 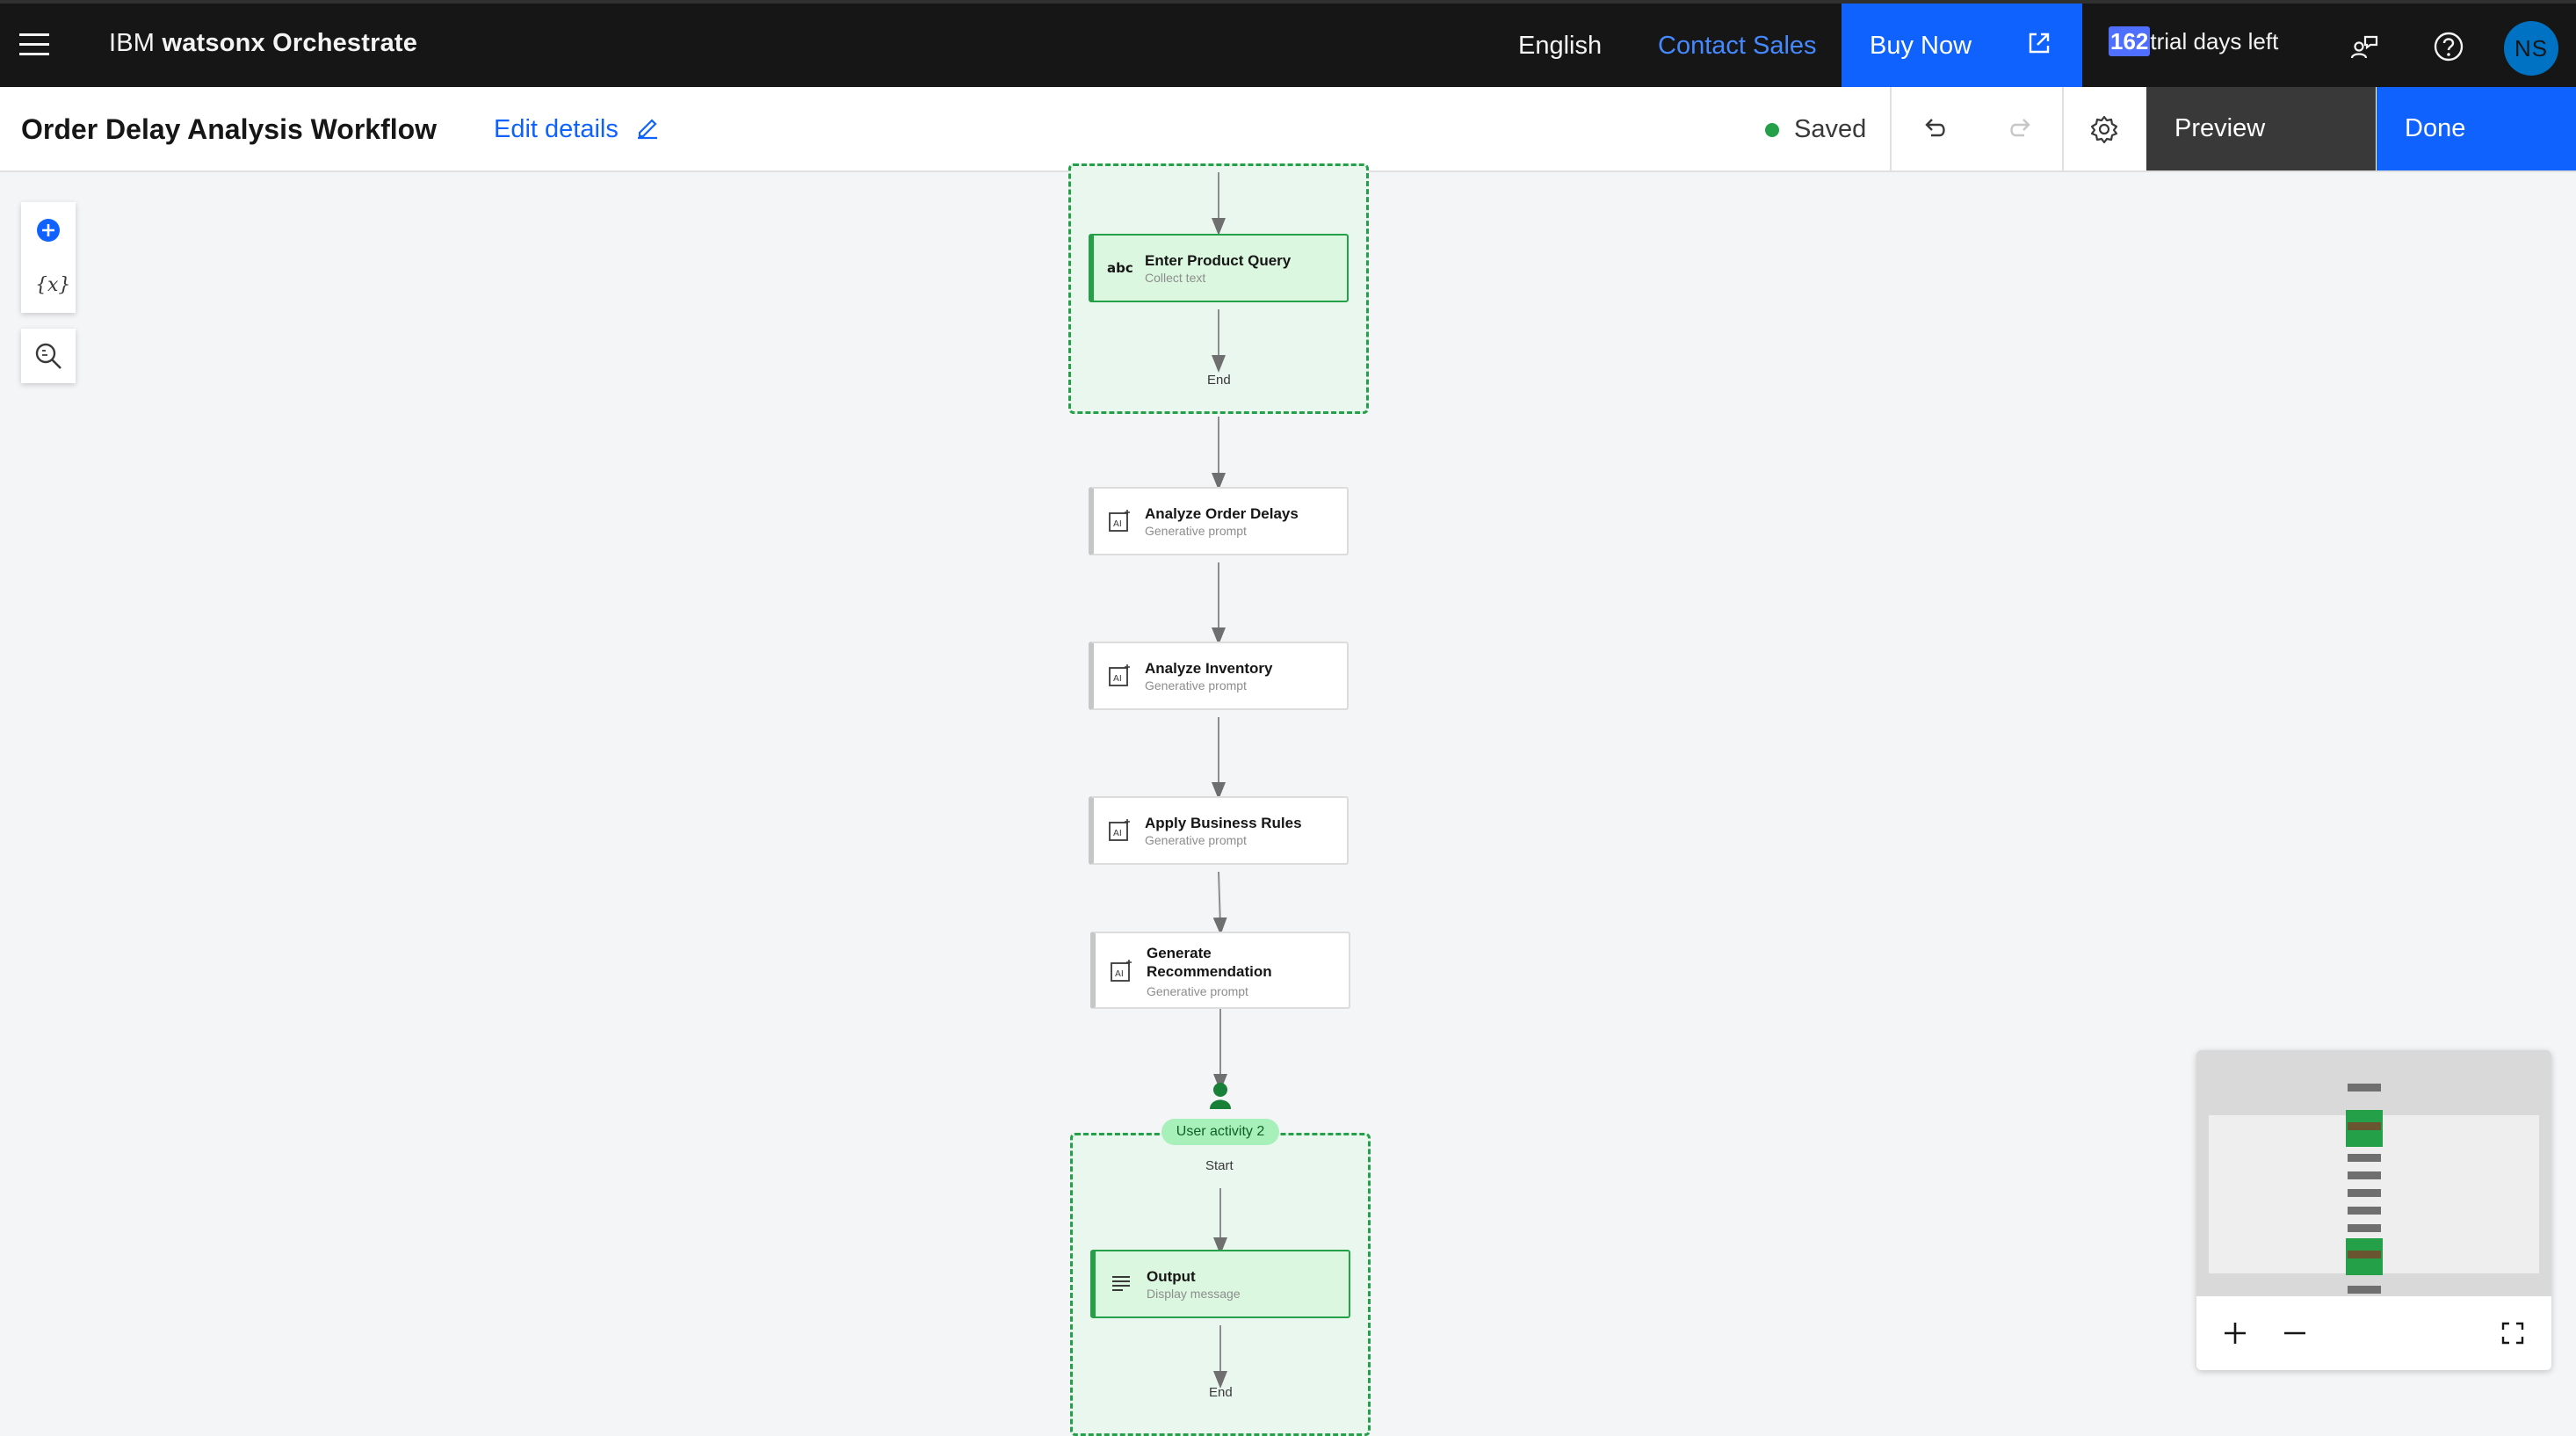 I want to click on node-title: Enter Product Query, so click(x=1218, y=260).